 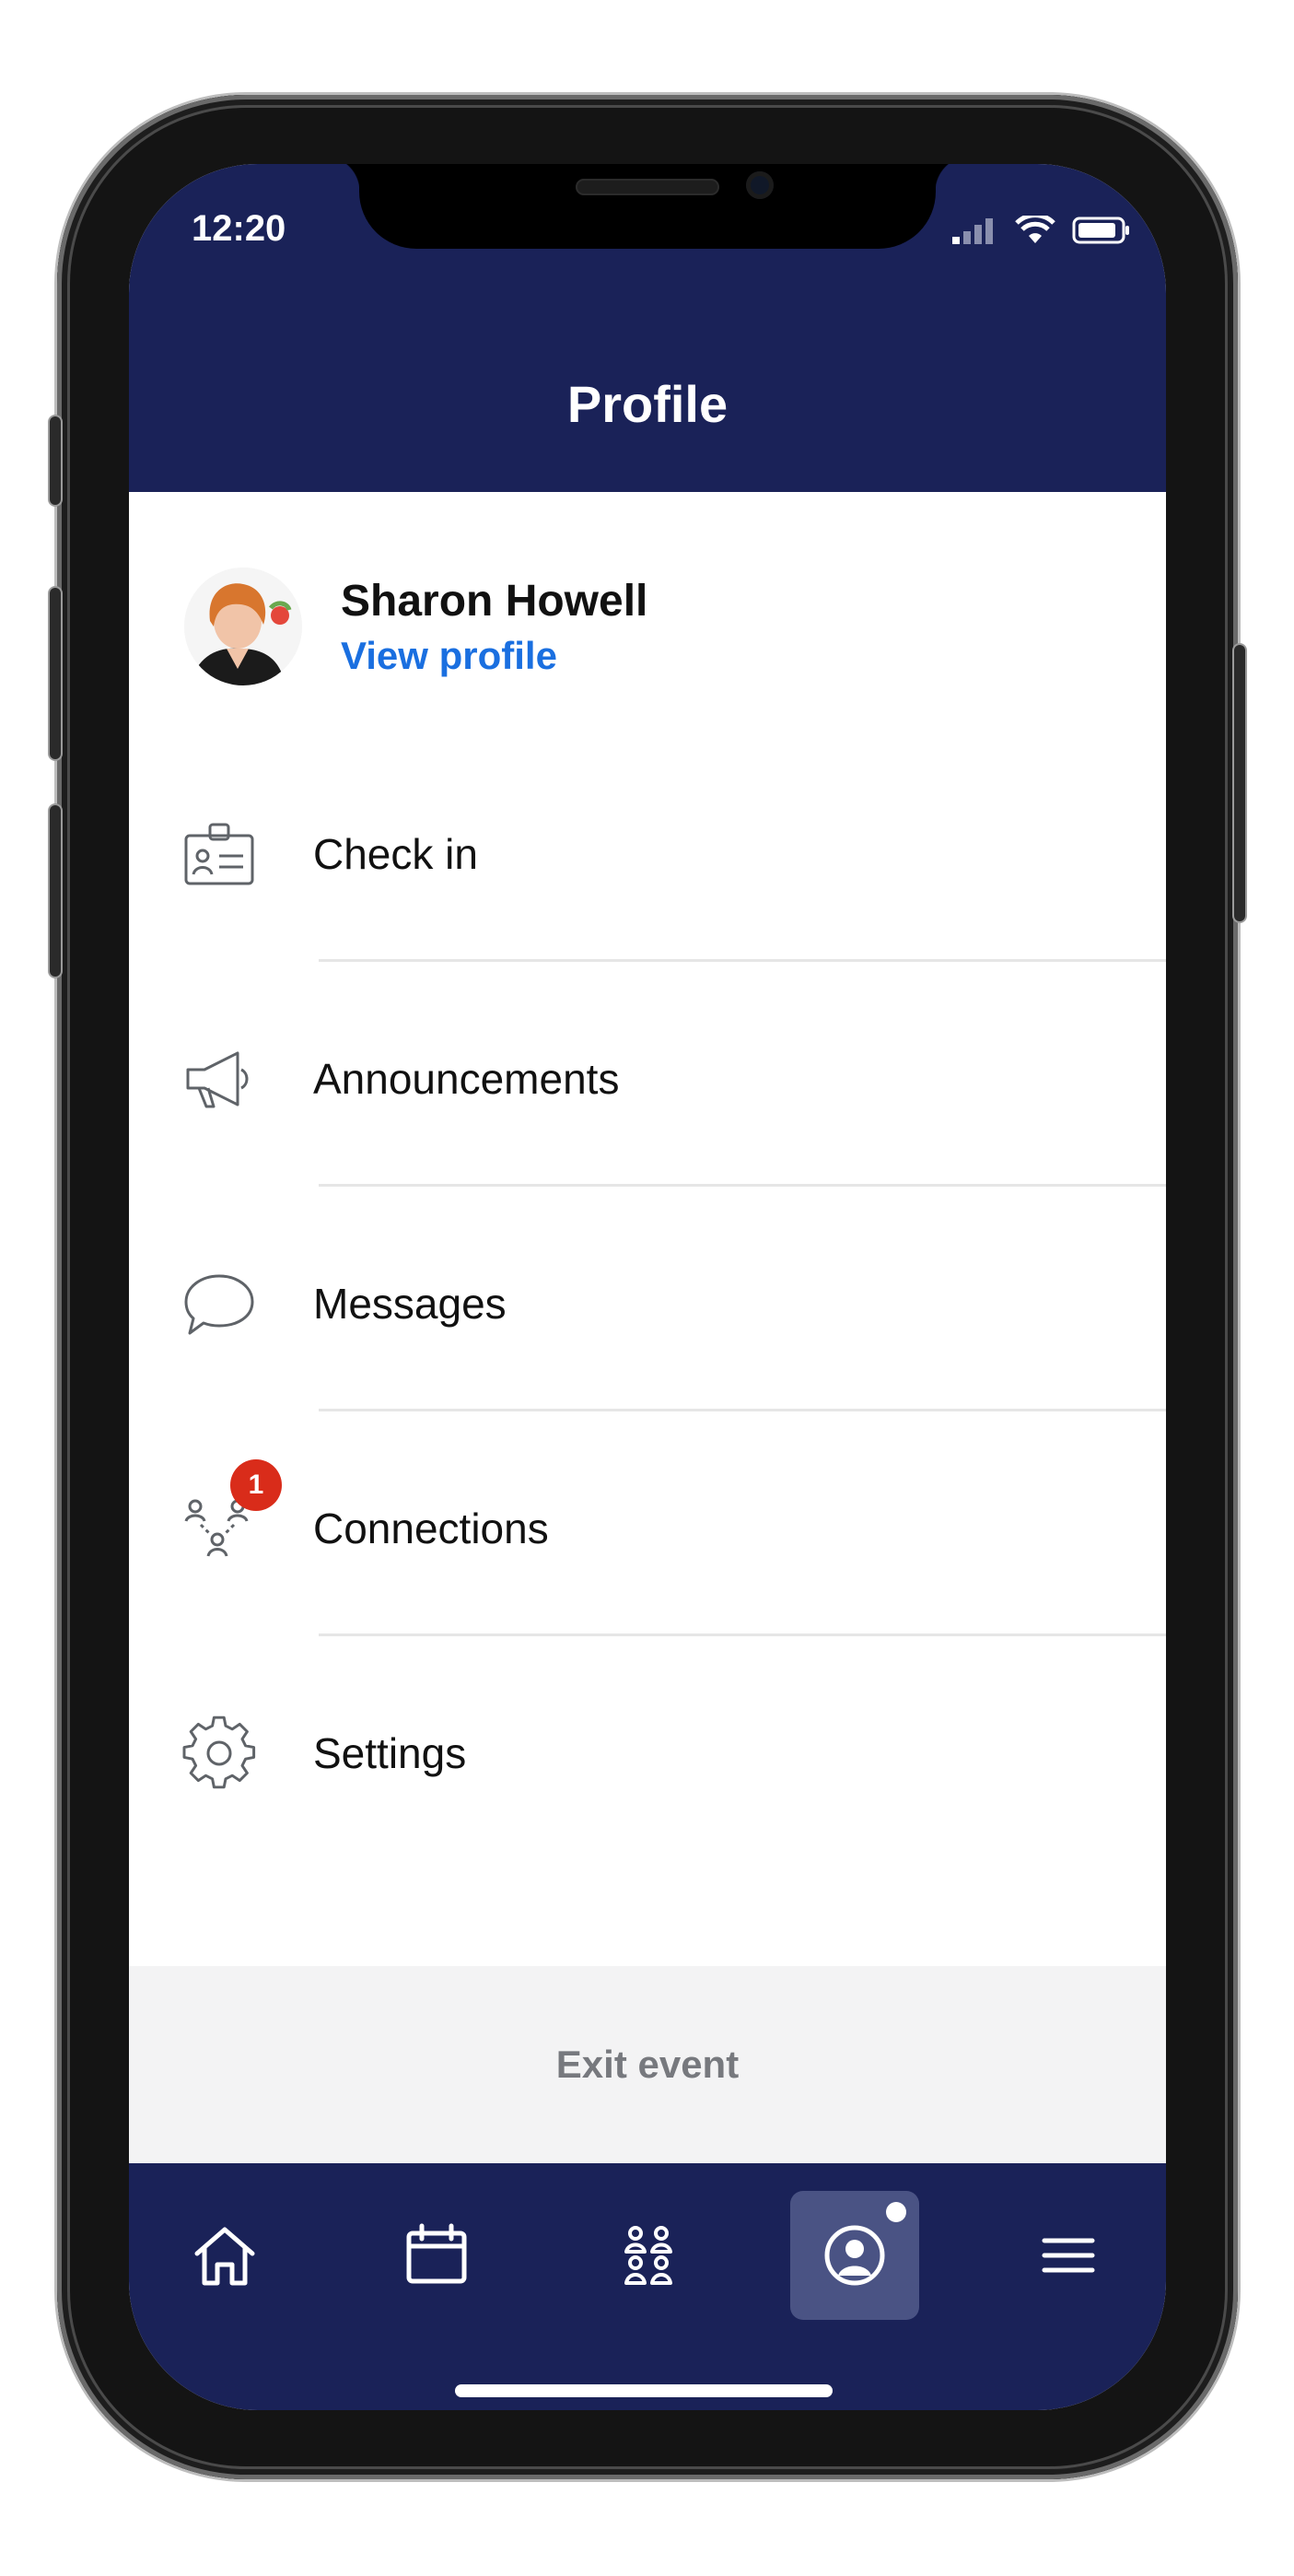 I want to click on front-camera, so click(x=760, y=185).